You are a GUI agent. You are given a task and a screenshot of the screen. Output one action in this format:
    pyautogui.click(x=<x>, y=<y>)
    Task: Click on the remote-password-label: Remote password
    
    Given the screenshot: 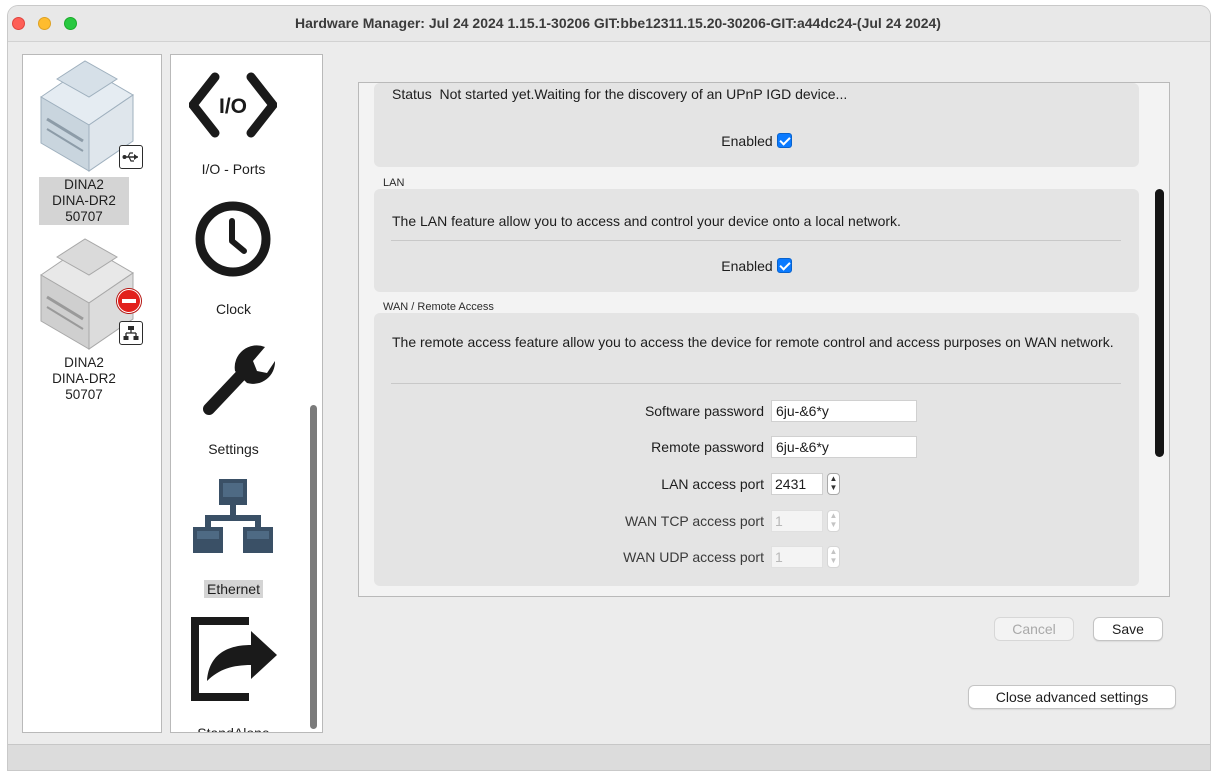 What is the action you would take?
    pyautogui.click(x=707, y=447)
    